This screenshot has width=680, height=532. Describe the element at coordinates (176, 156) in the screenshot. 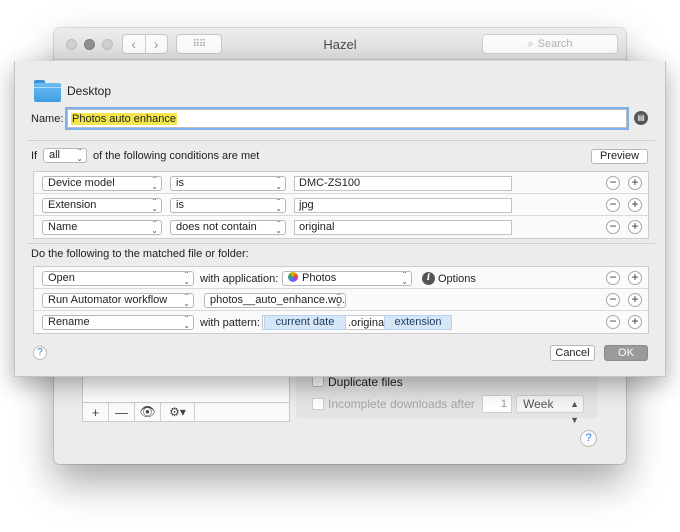

I see `conditions-label: of the following conditions are met` at that location.